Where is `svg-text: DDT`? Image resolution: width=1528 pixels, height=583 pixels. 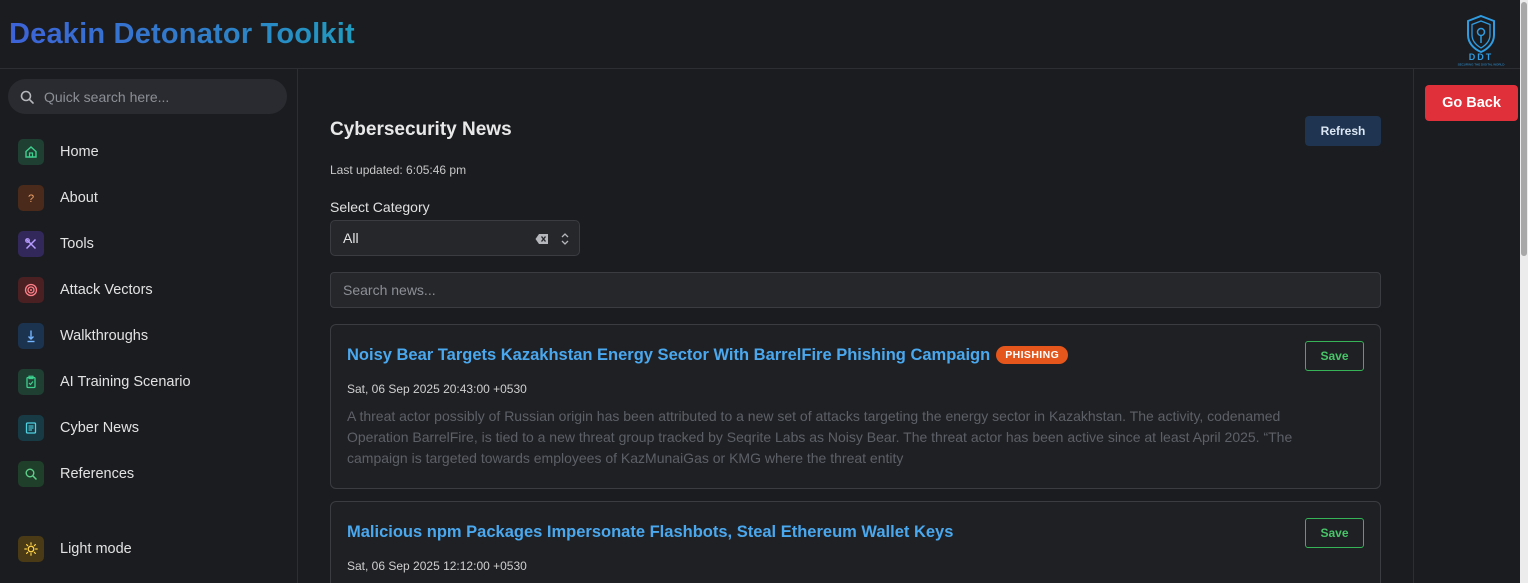 svg-text: DDT is located at coordinates (1481, 57).